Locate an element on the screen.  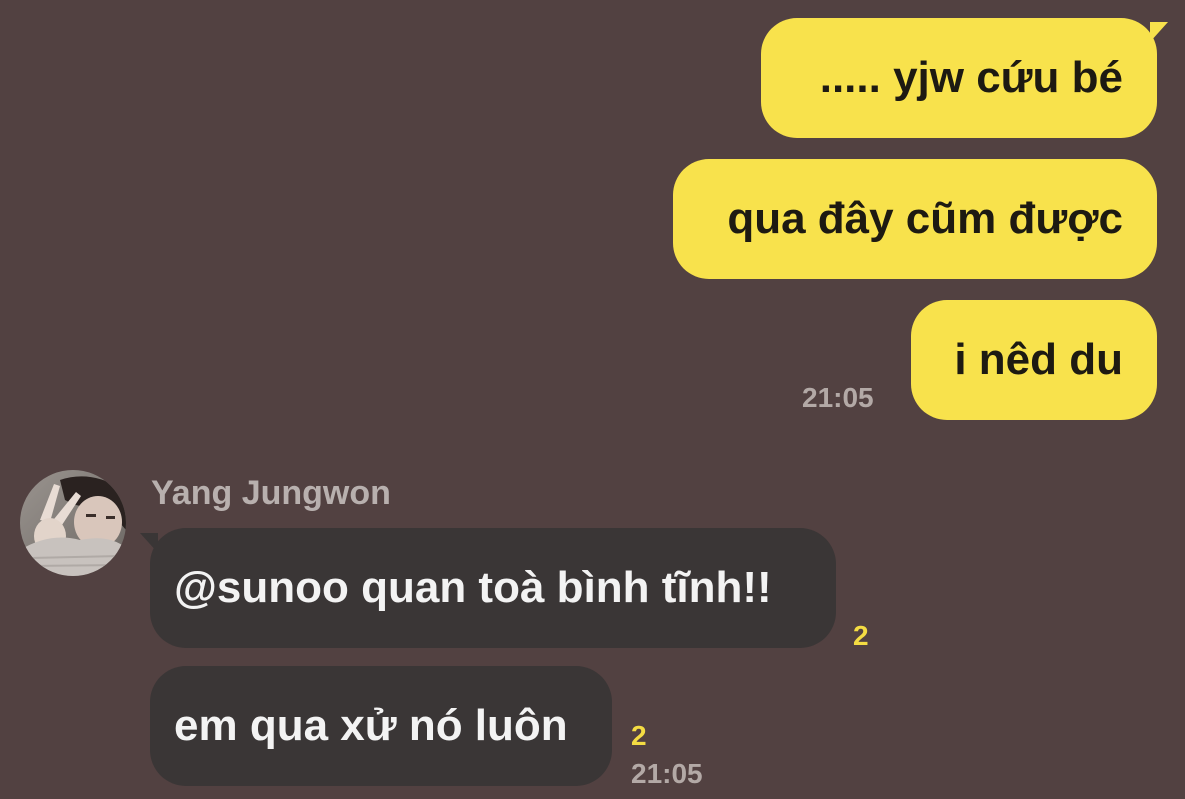
message-text: i nêd du is located at coordinates (1038, 359).